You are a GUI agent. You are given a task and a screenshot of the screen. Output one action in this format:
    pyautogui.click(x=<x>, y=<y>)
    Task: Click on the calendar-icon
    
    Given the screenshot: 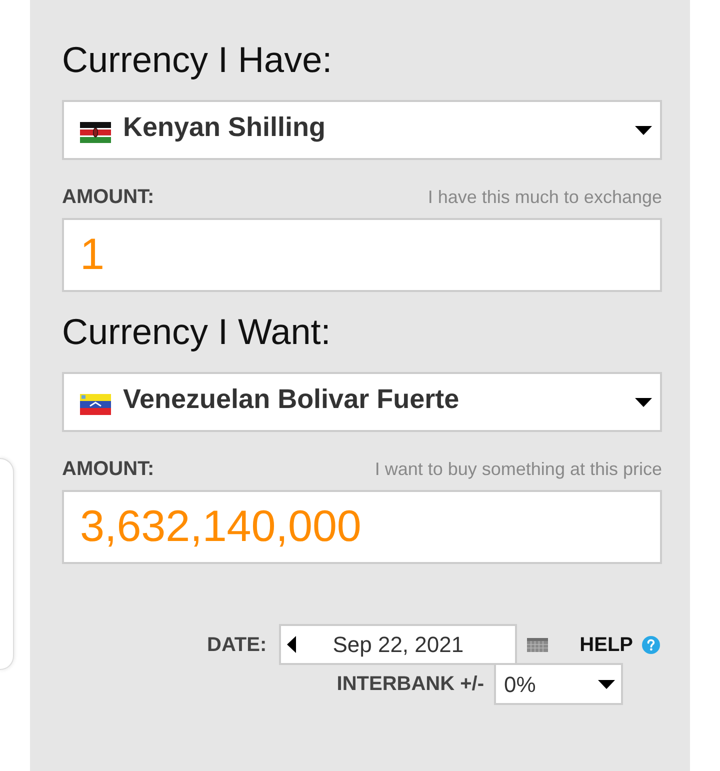 What is the action you would take?
    pyautogui.click(x=537, y=645)
    